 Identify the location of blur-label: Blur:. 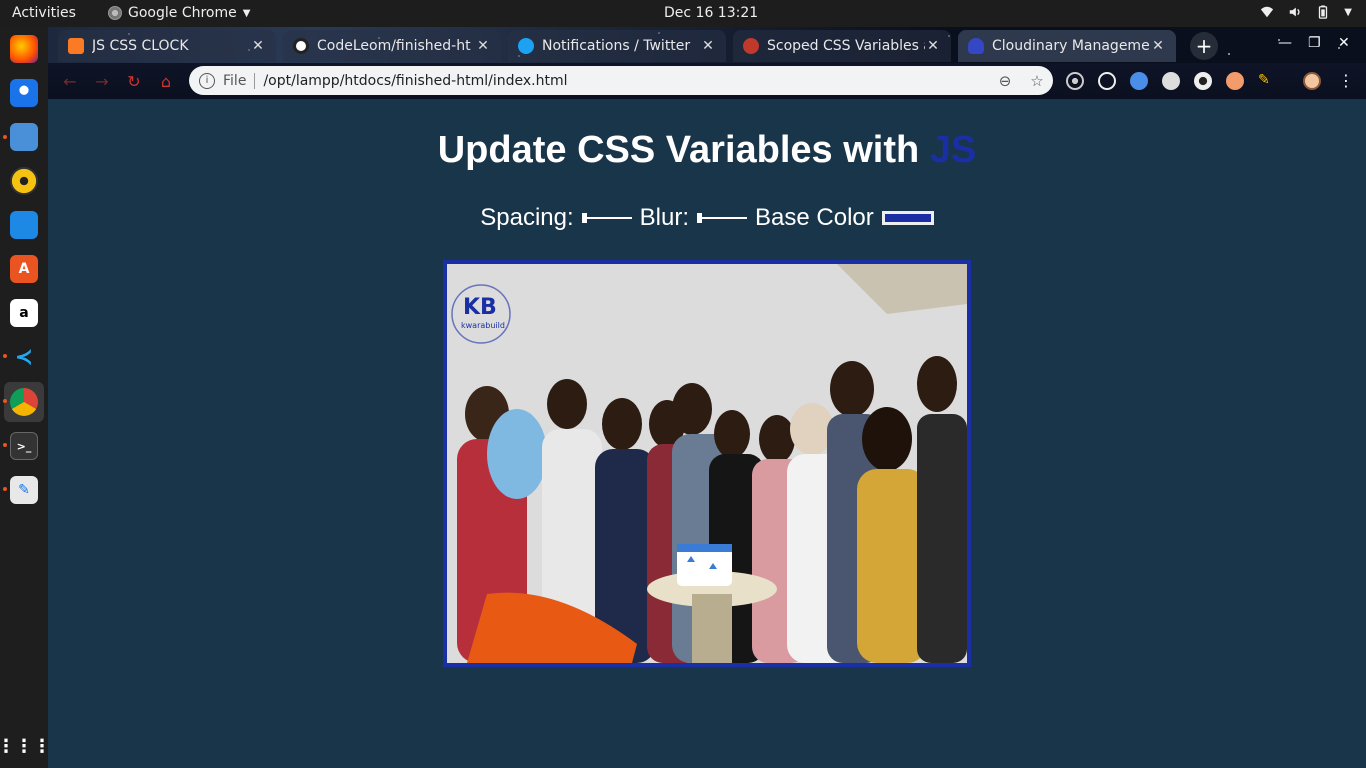
(664, 217).